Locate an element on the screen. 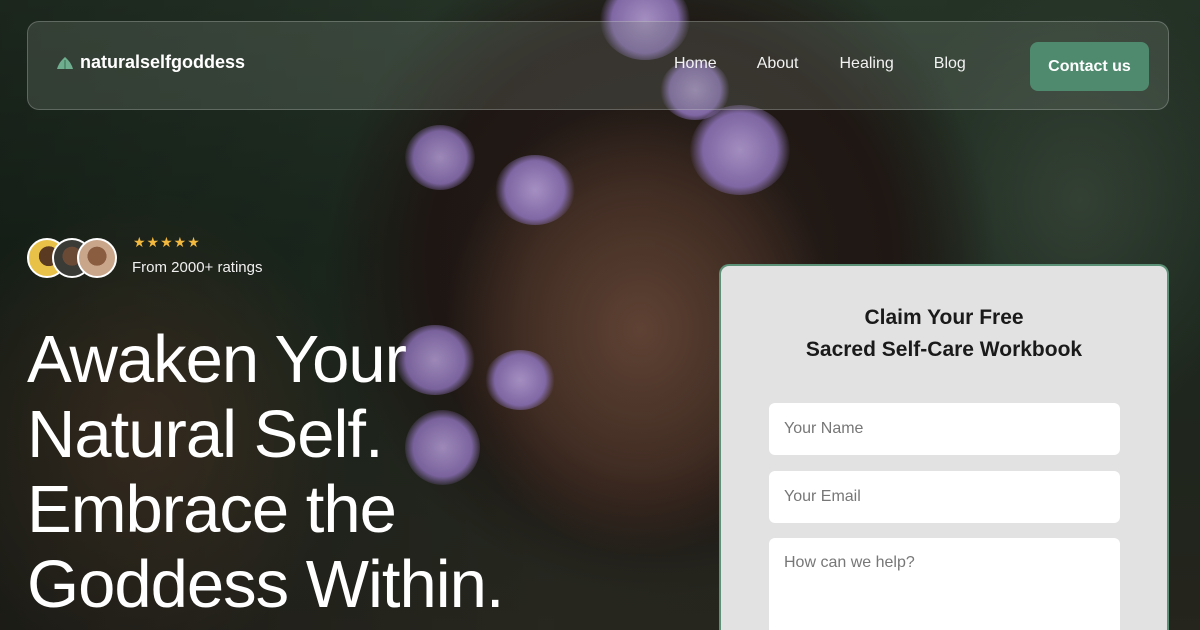  message-textarea is located at coordinates (944, 584).